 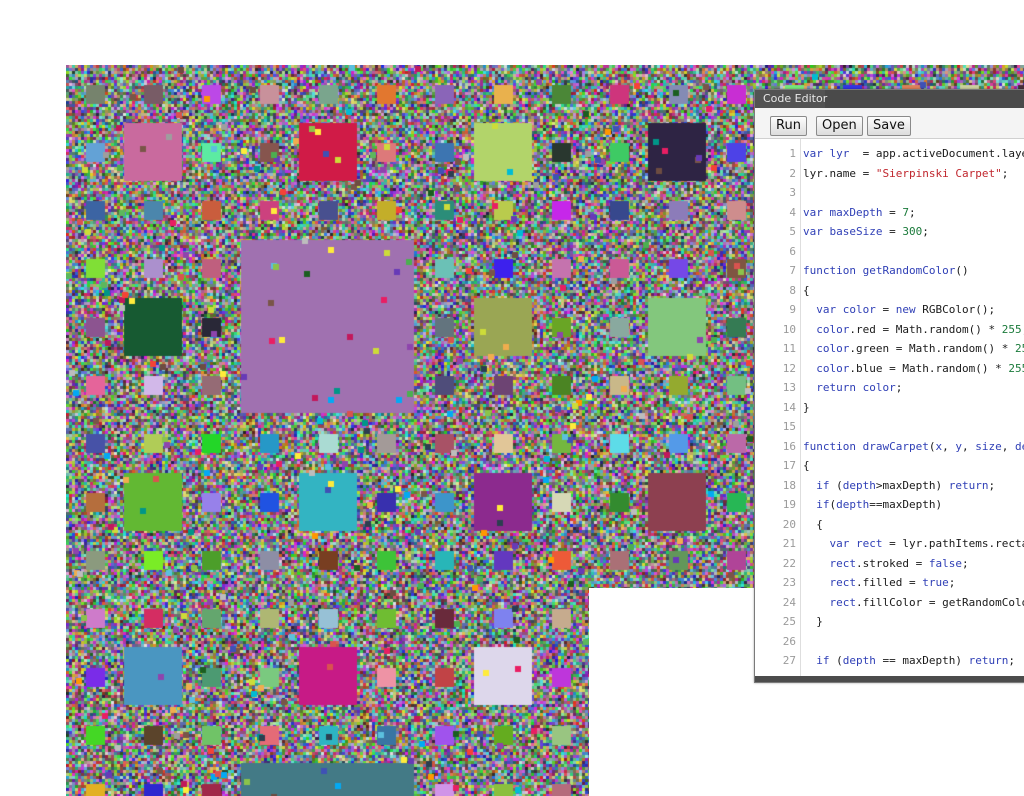 I want to click on code-token: 7, so click(x=905, y=212).